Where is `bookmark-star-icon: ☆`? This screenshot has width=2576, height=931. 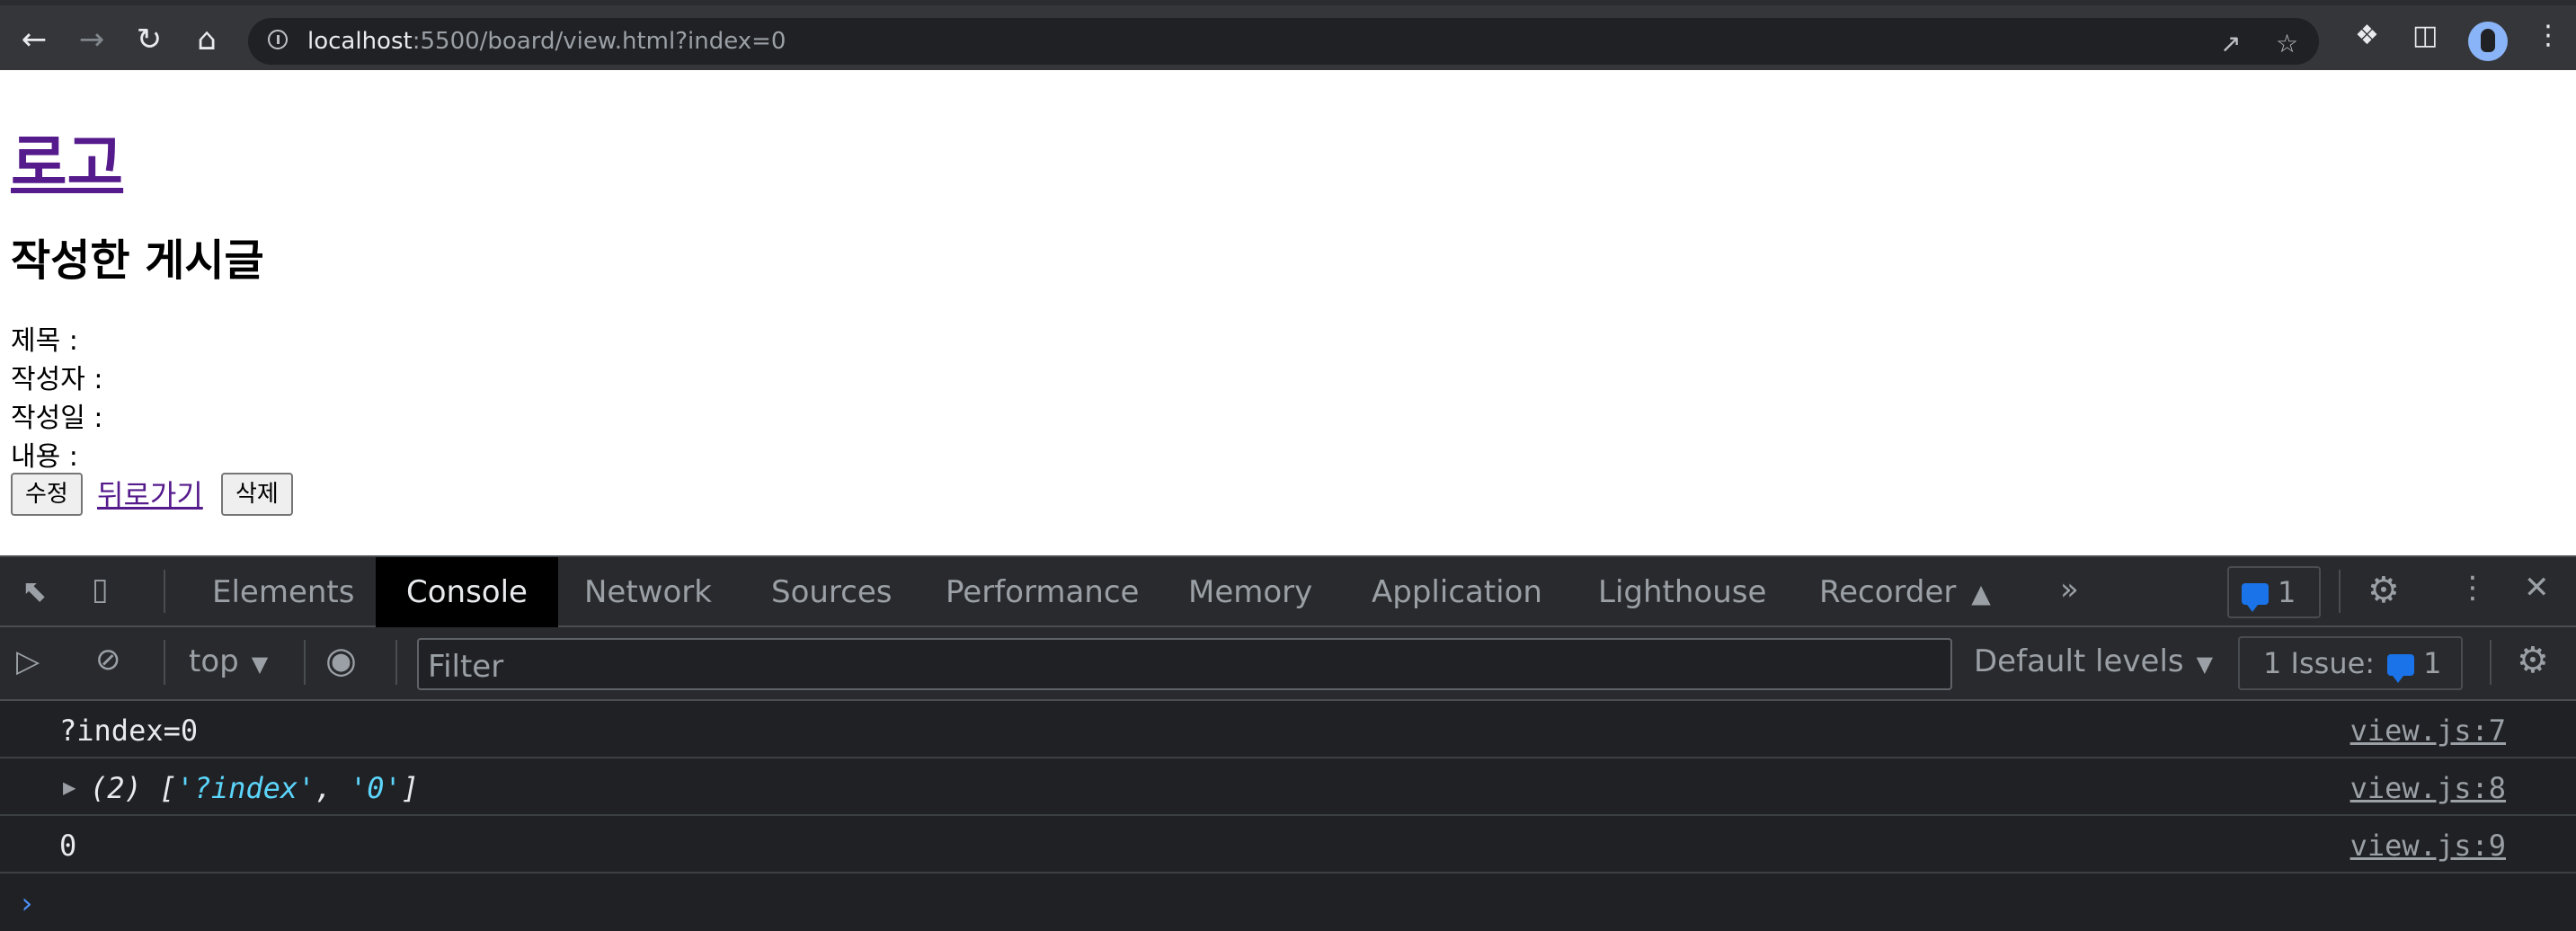
bookmark-star-icon: ☆ is located at coordinates (2287, 43).